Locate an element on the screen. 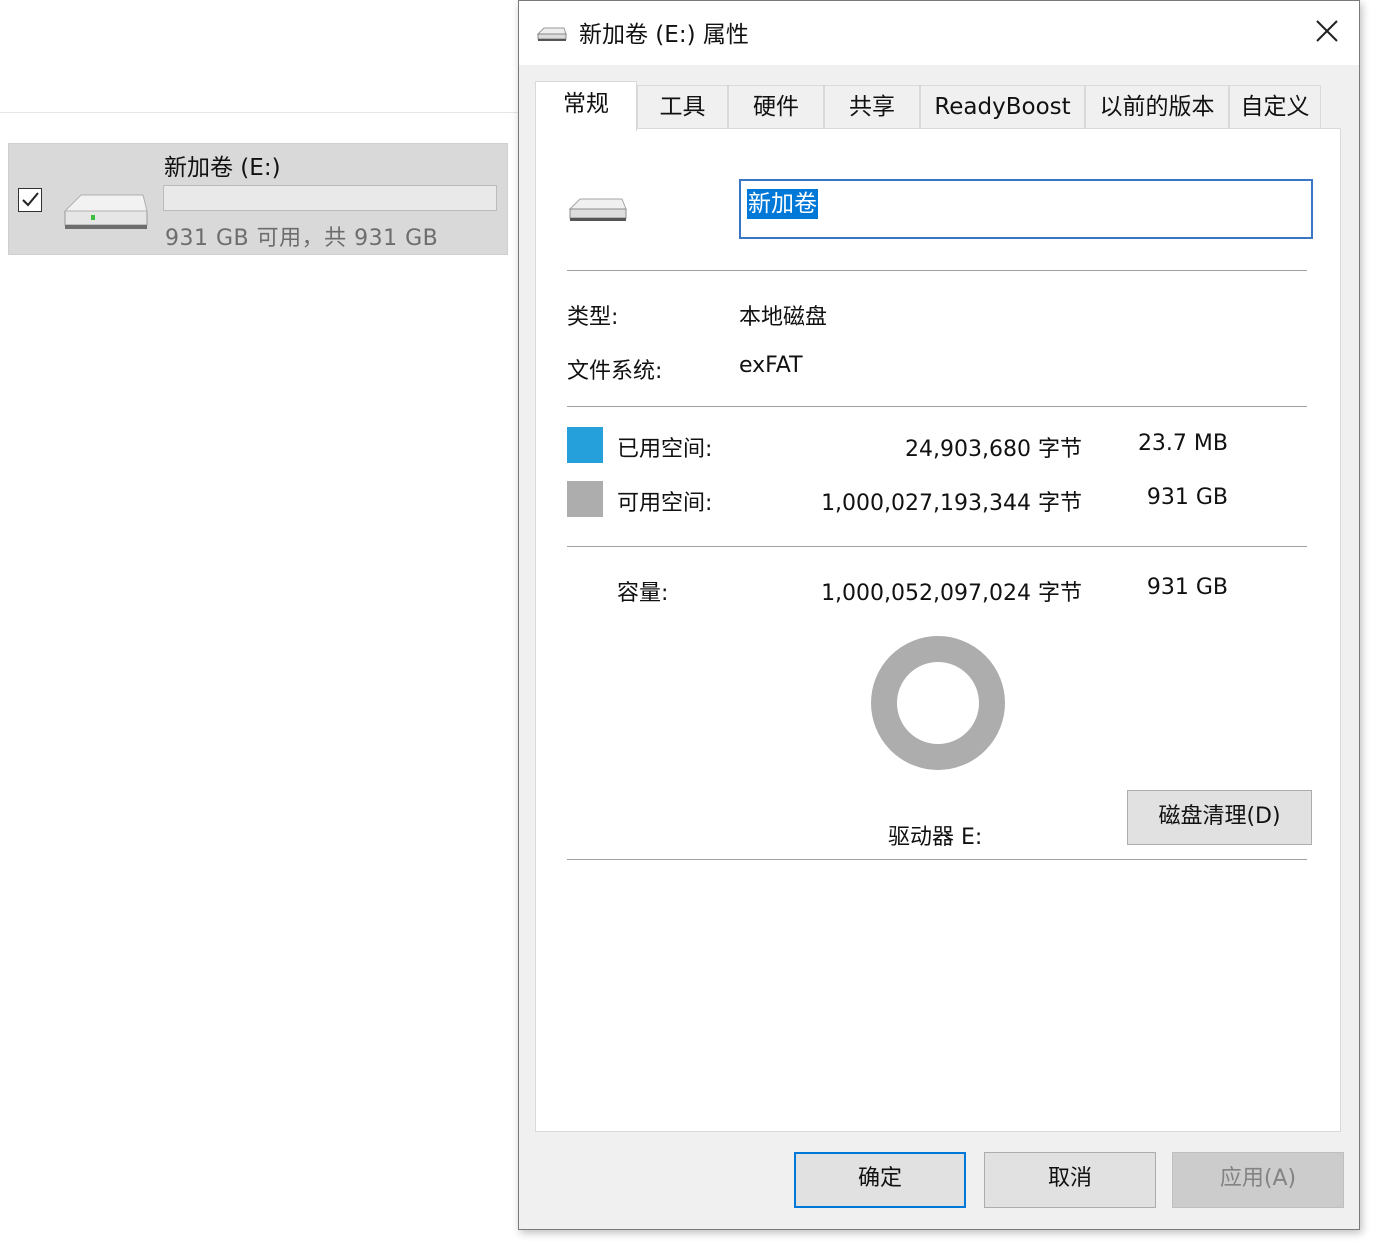 Image resolution: width=1374 pixels, height=1244 pixels. capacity-size: 931 GB is located at coordinates (1167, 587).